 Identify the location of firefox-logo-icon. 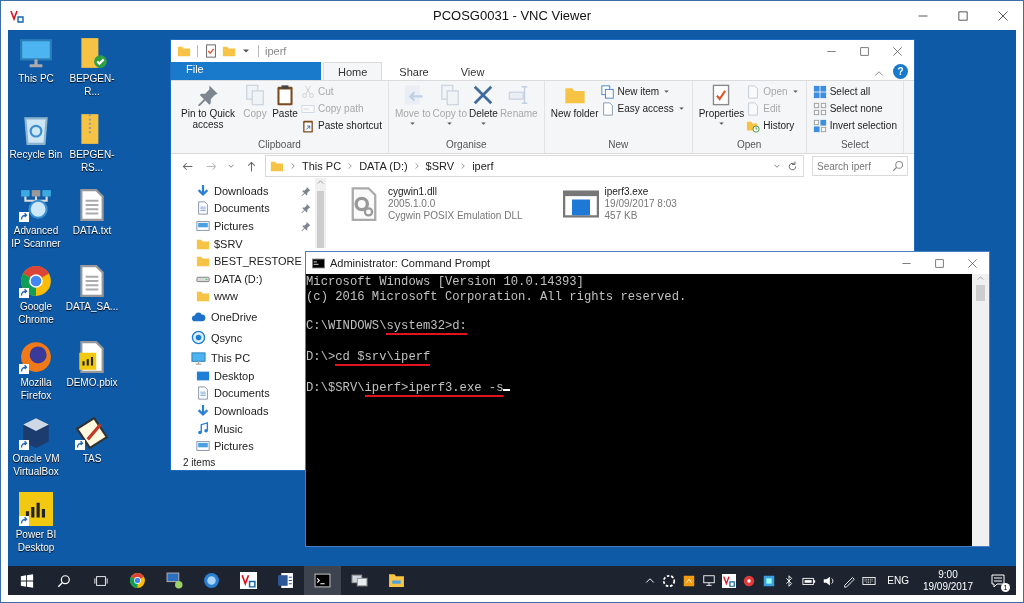
(36, 357).